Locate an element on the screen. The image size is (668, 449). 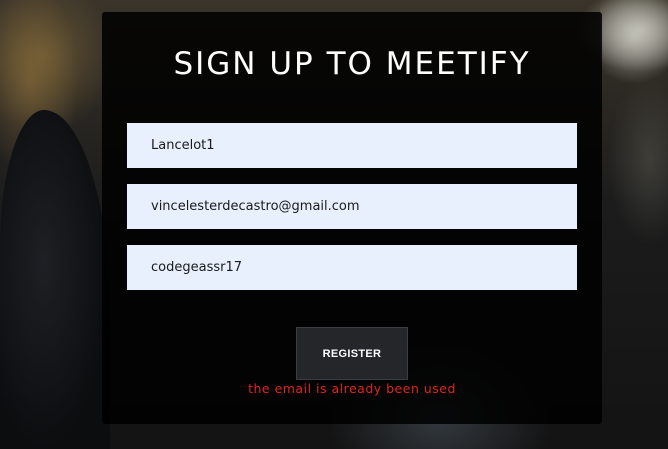
person-silhouette is located at coordinates (55, 279).